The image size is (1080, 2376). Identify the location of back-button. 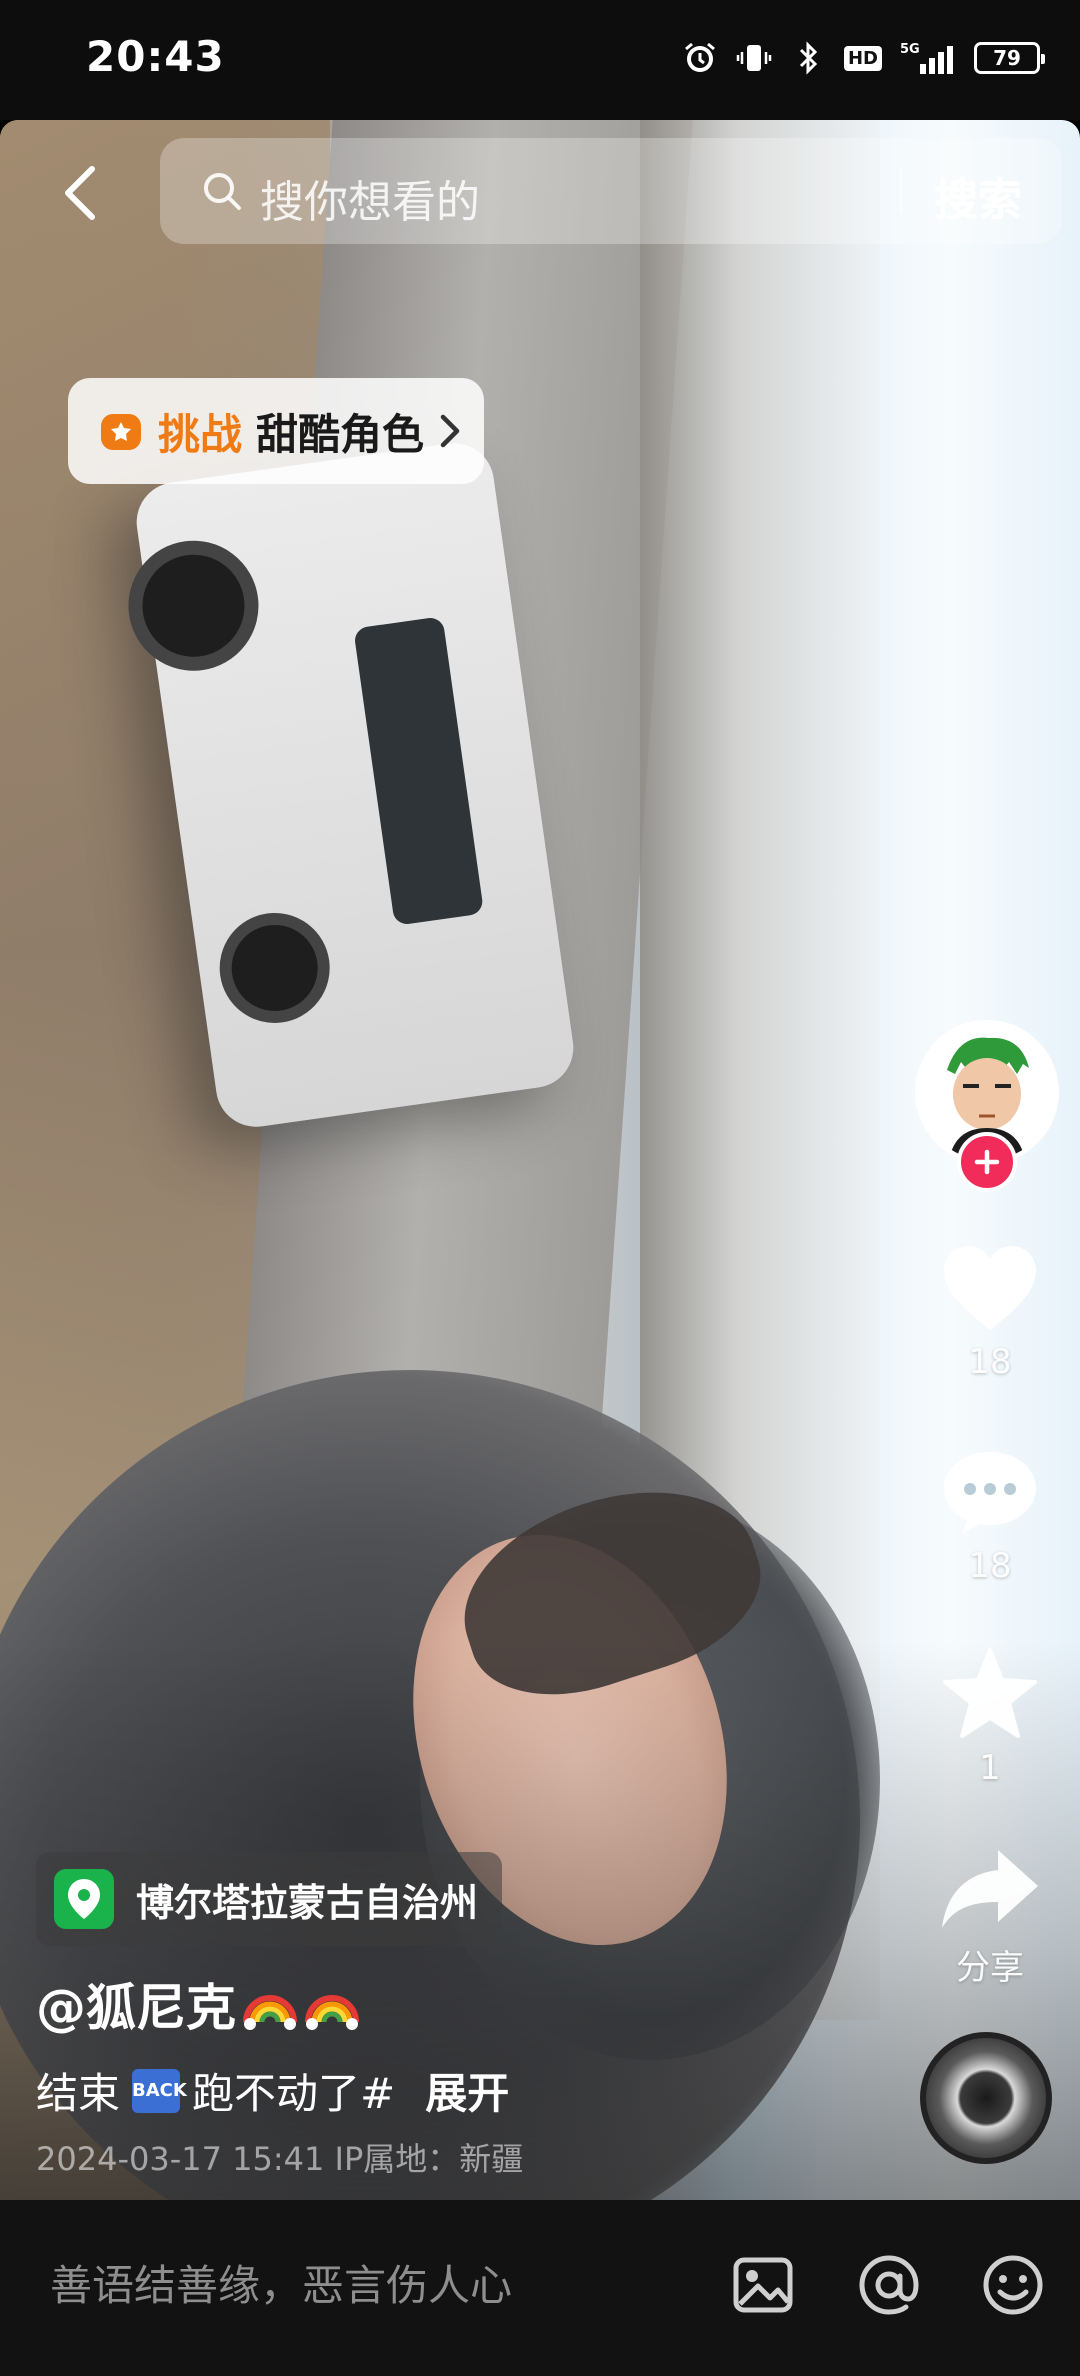
(80, 193).